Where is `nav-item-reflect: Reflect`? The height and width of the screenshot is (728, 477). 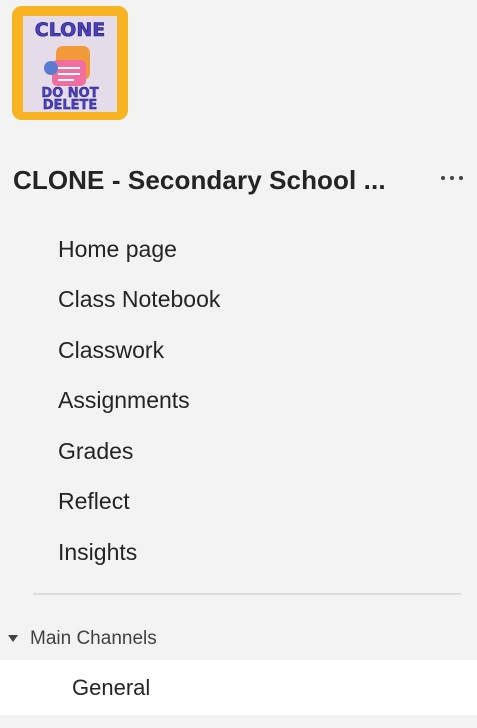
nav-item-reflect: Reflect is located at coordinates (238, 502).